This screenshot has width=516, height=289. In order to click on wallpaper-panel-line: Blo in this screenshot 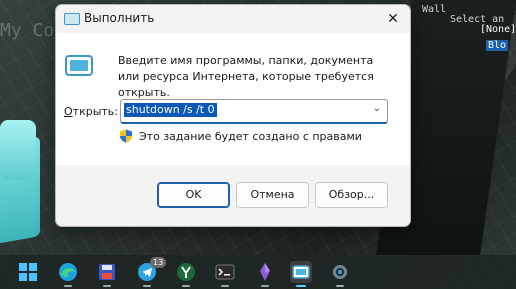, I will do `click(497, 45)`.